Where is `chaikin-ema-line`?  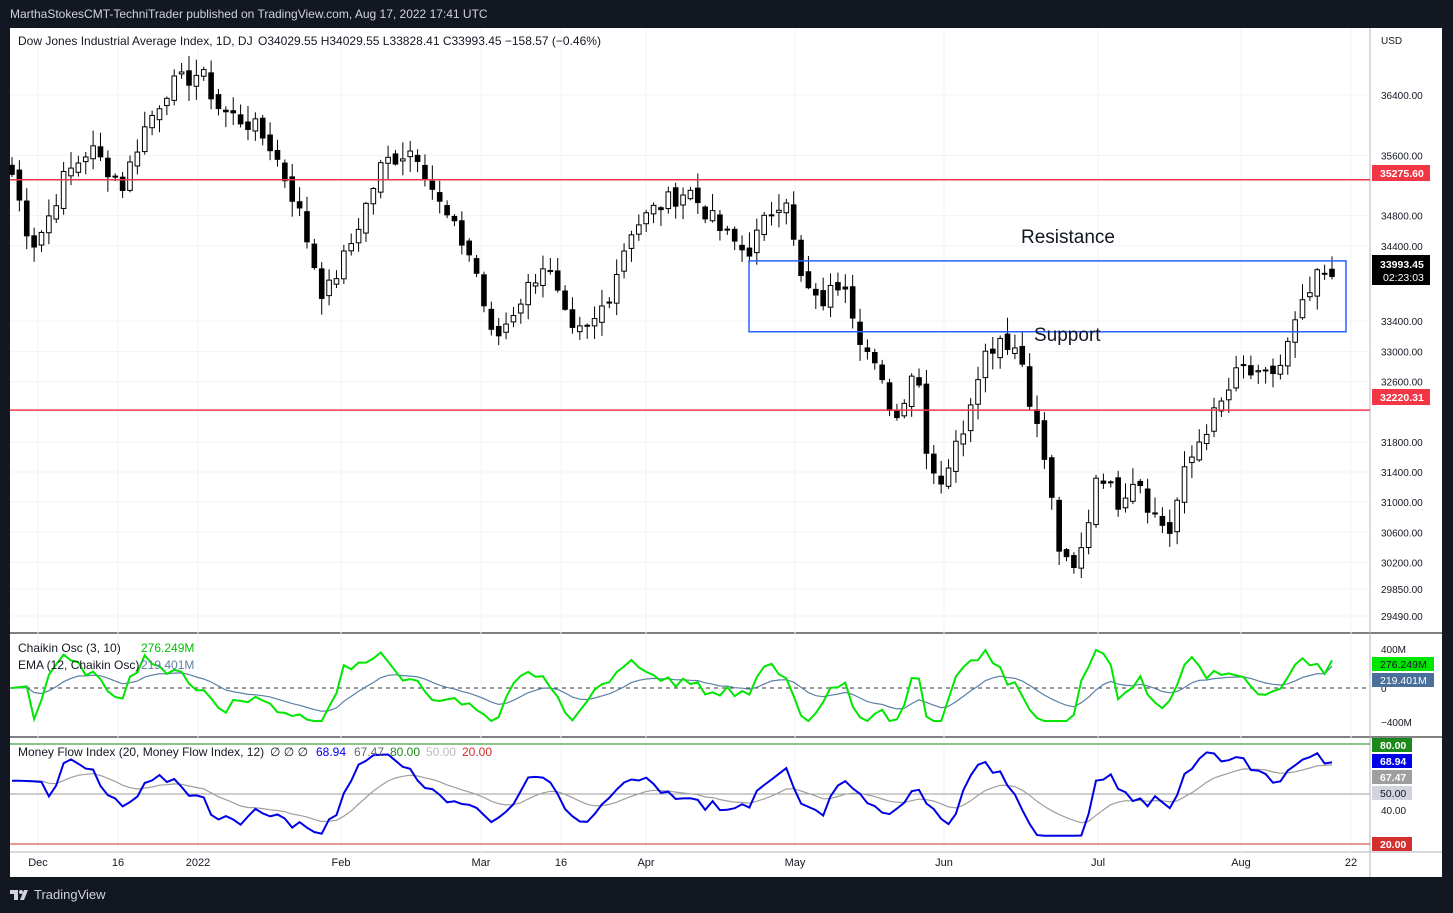 chaikin-ema-line is located at coordinates (672, 688).